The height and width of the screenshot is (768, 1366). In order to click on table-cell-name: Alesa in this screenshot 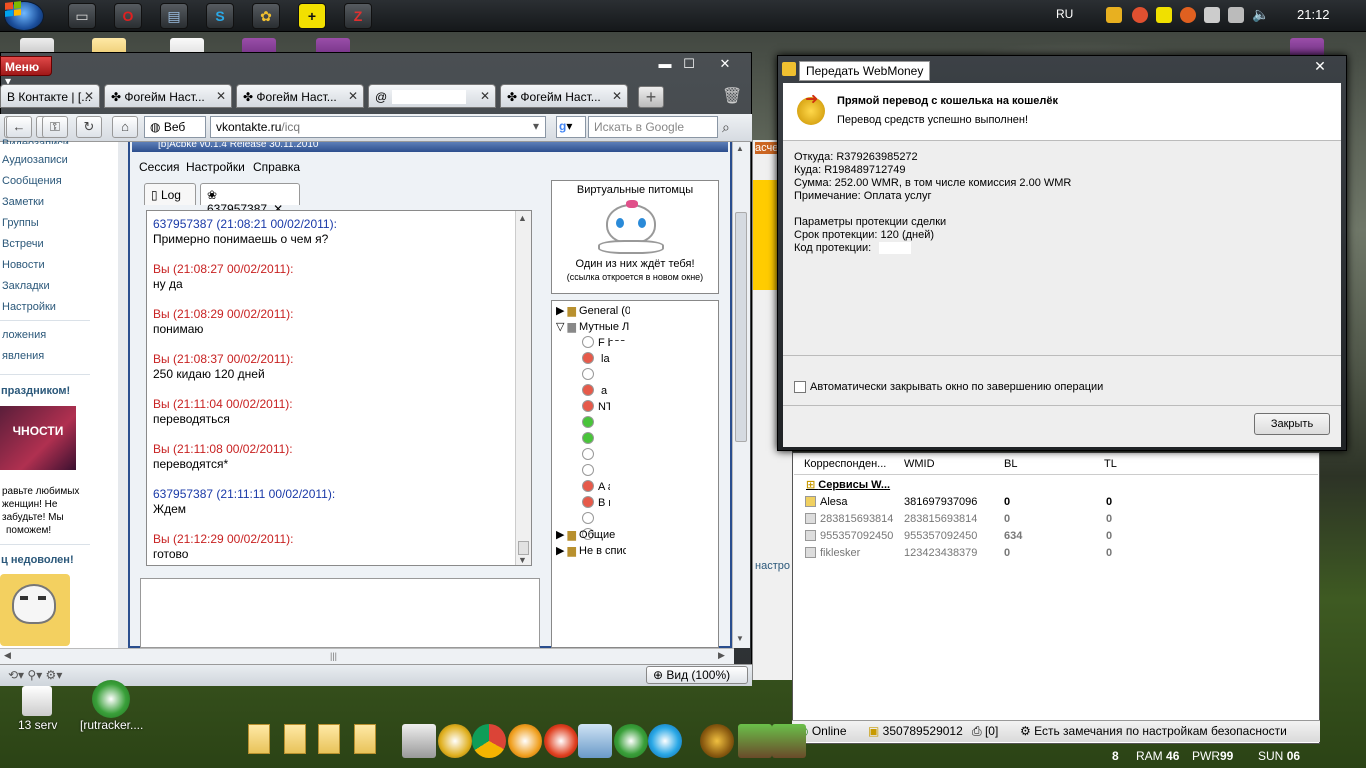, I will do `click(834, 502)`.